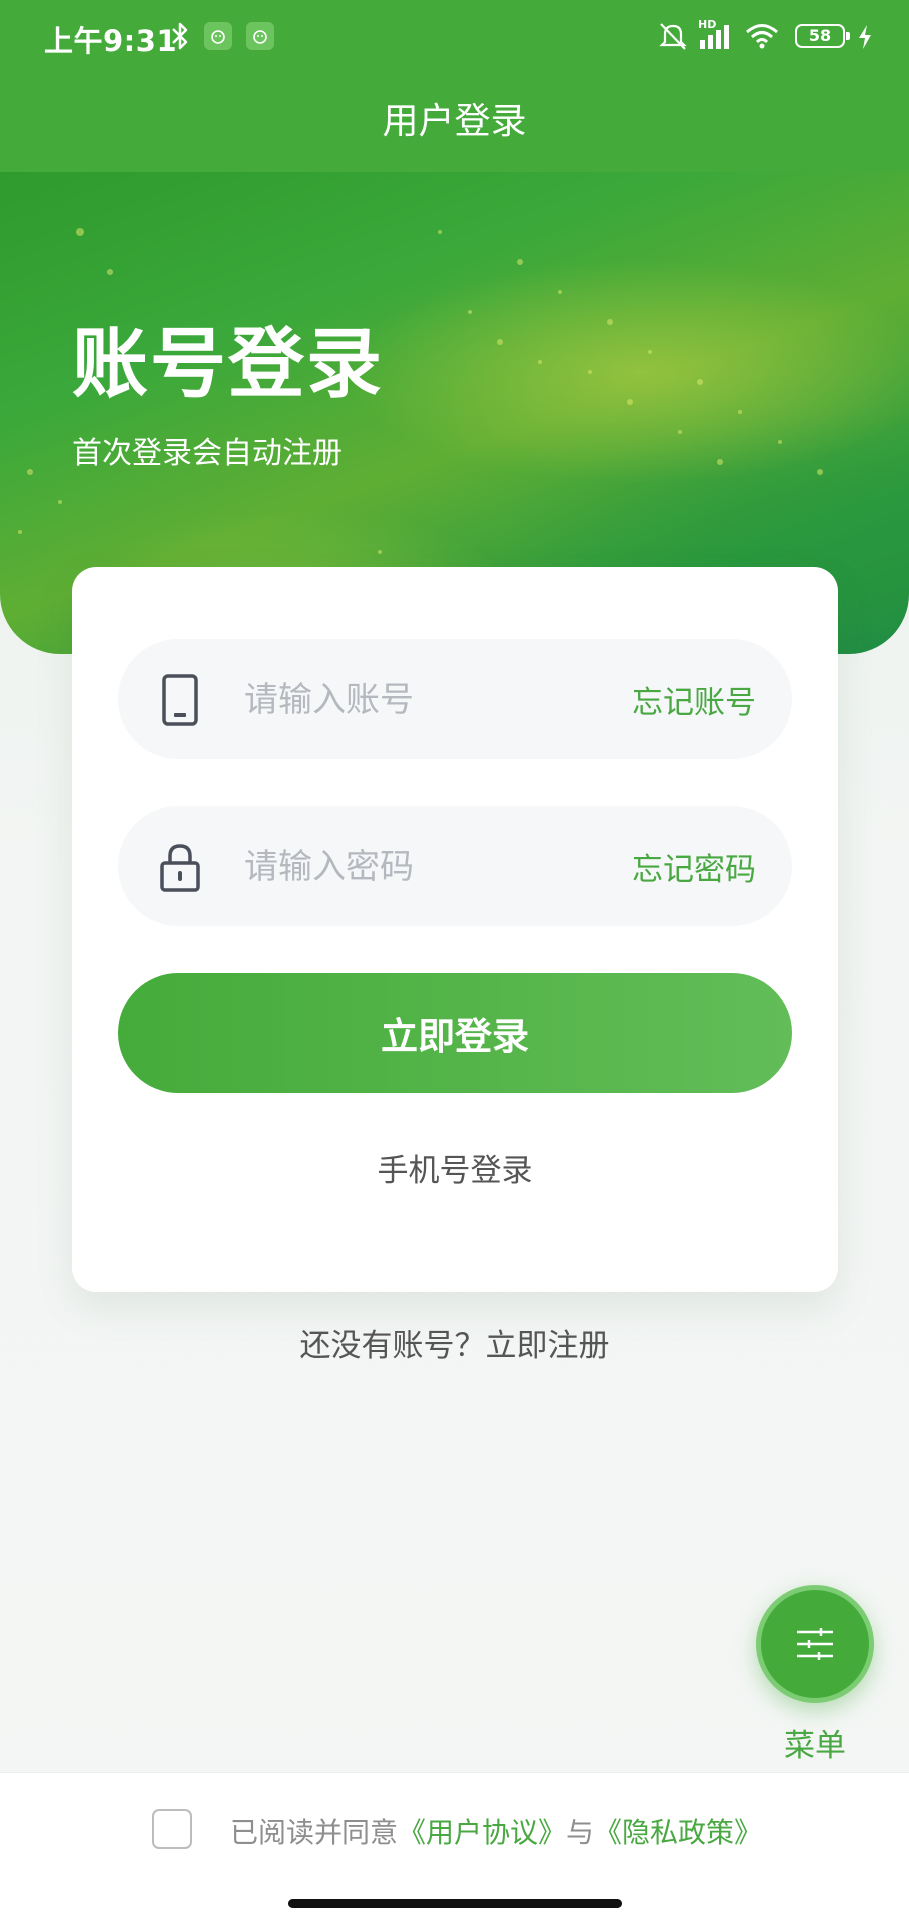 The height and width of the screenshot is (1921, 909). I want to click on wifi-icon, so click(762, 36).